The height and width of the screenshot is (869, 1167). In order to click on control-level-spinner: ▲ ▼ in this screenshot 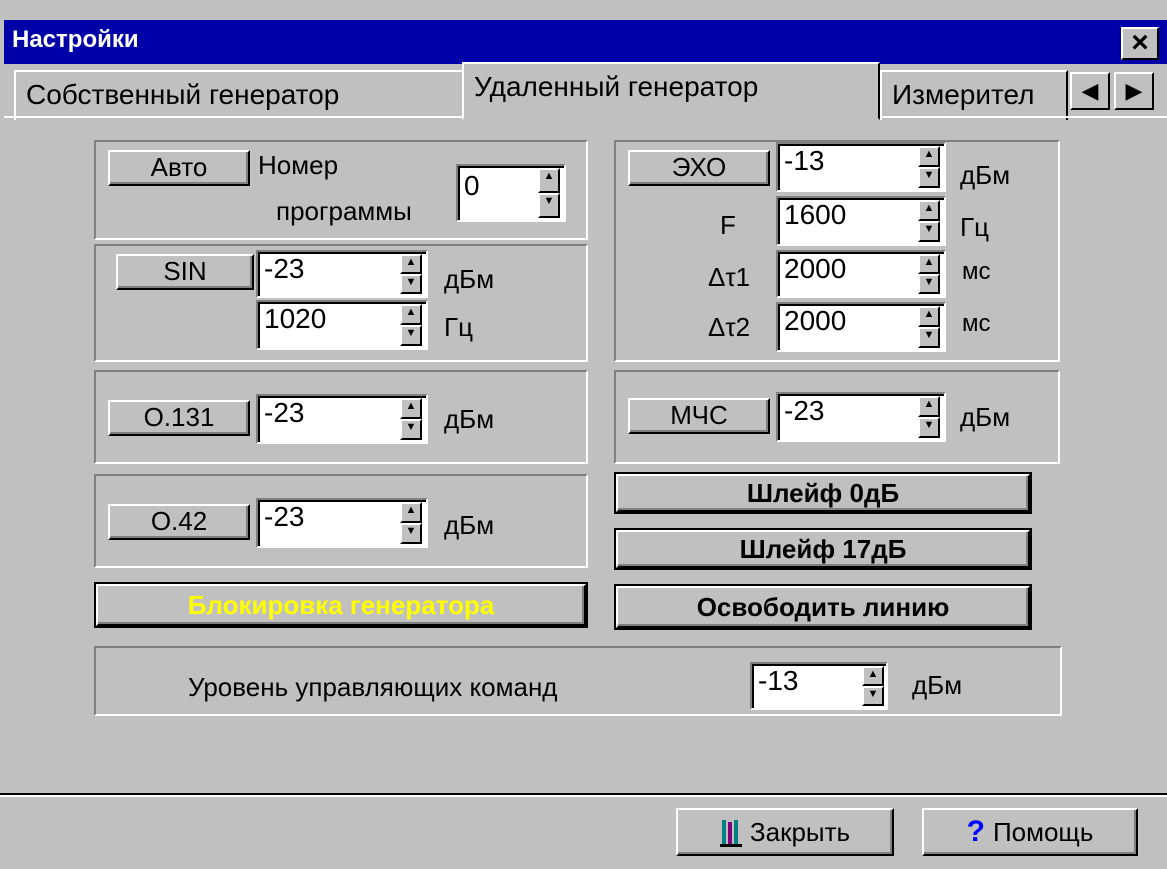, I will do `click(873, 686)`.